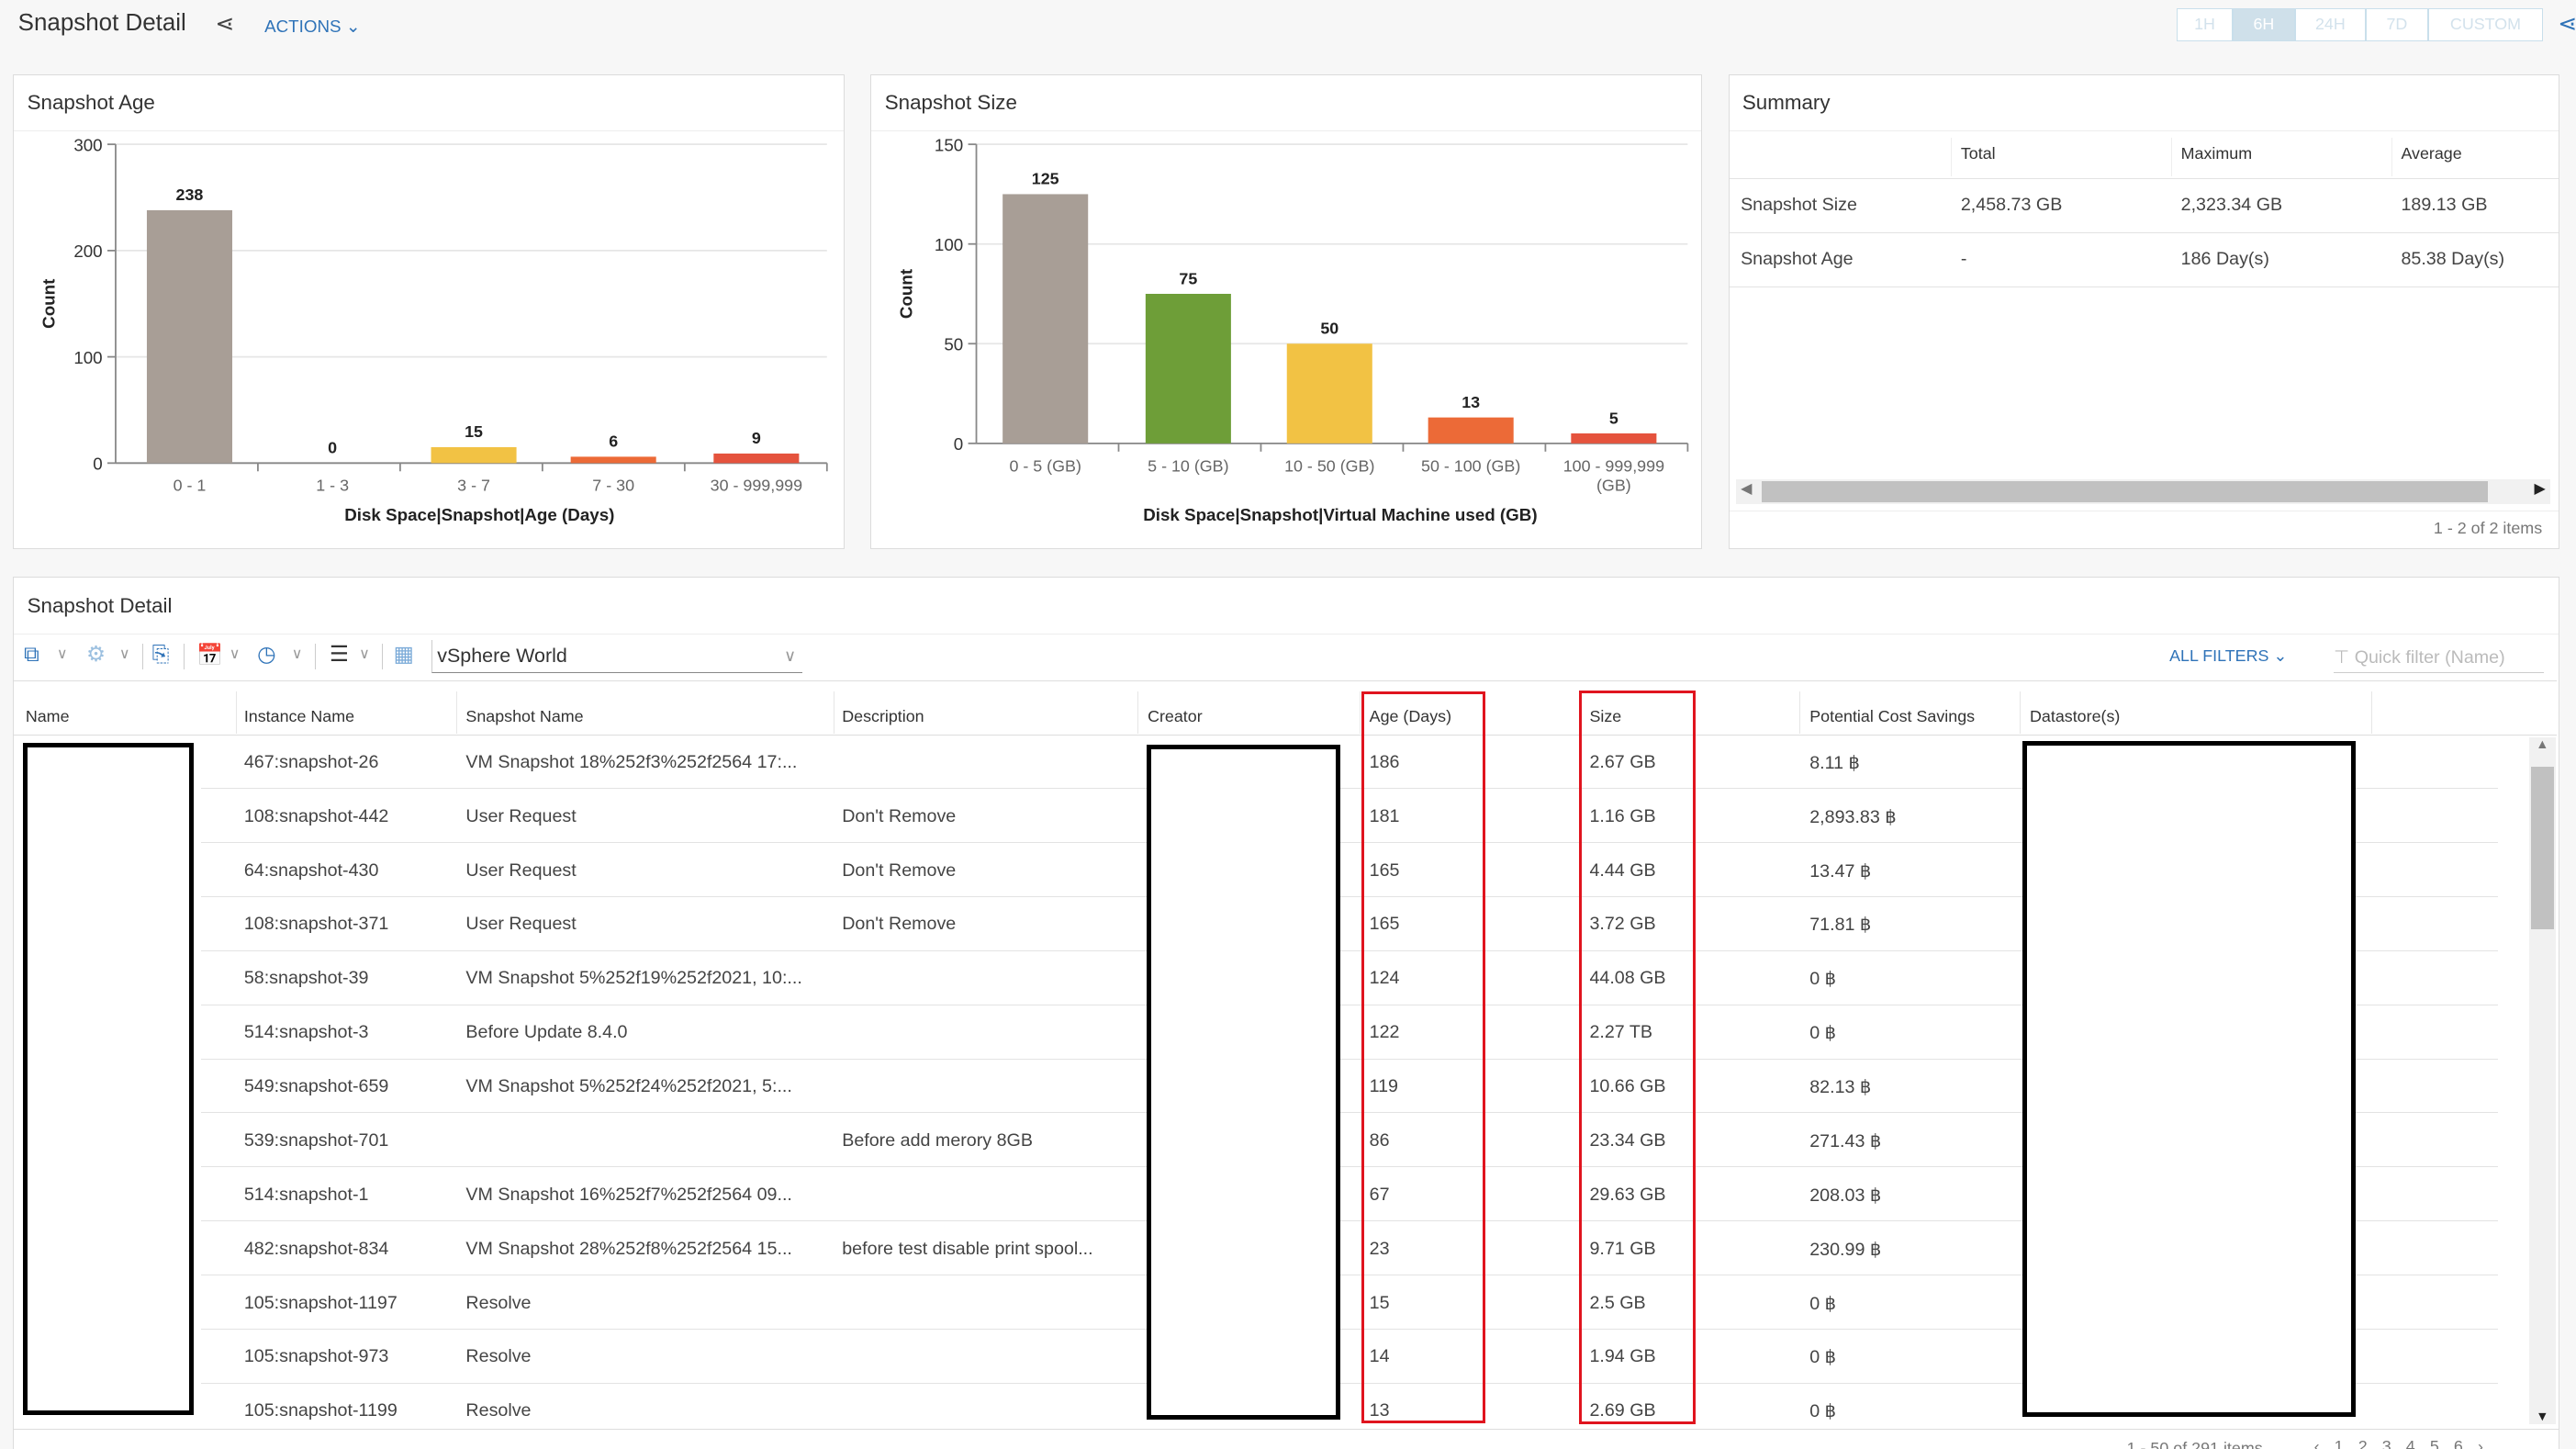  What do you see at coordinates (2542, 1080) in the screenshot?
I see `vertical-scrollbar: ▲ ▼` at bounding box center [2542, 1080].